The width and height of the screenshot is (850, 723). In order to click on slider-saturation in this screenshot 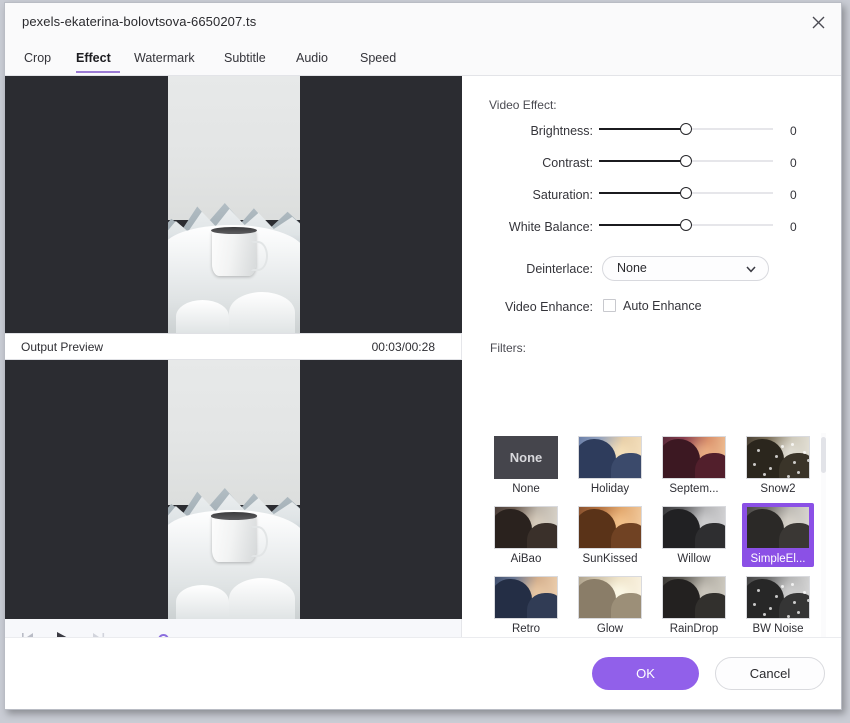, I will do `click(686, 193)`.